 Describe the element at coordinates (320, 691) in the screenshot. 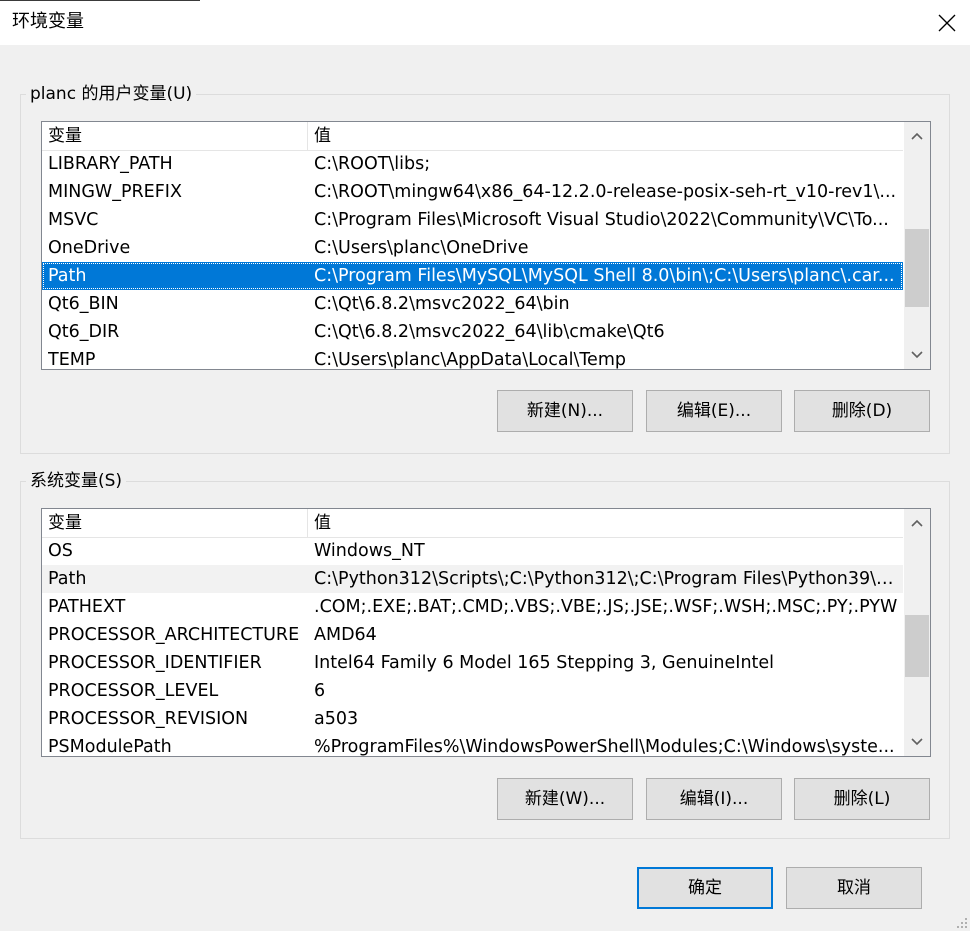

I see `variable-value: 6` at that location.